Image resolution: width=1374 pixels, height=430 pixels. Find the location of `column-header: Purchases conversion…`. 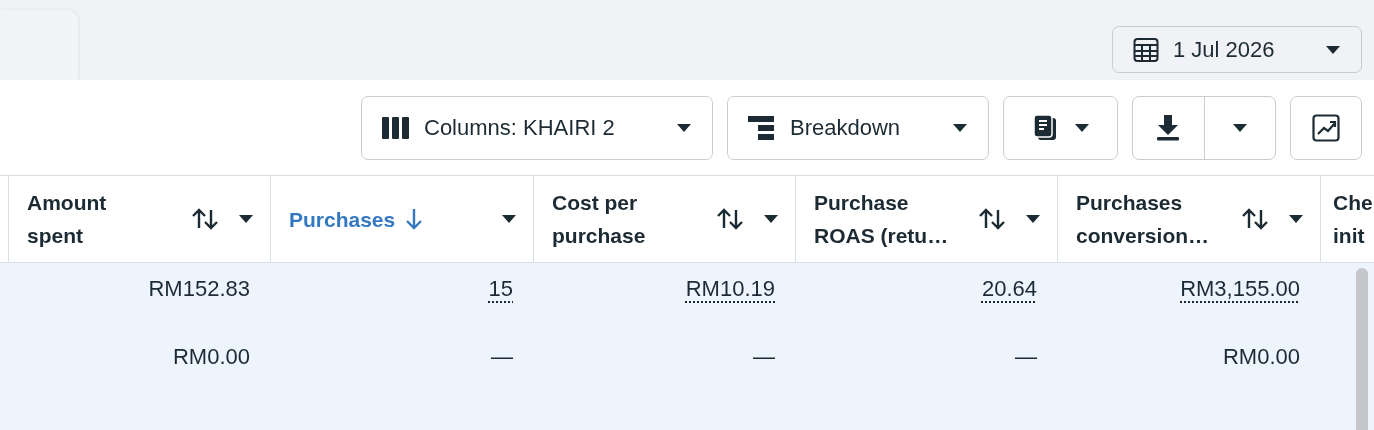

column-header: Purchases conversion… is located at coordinates (1188, 219).